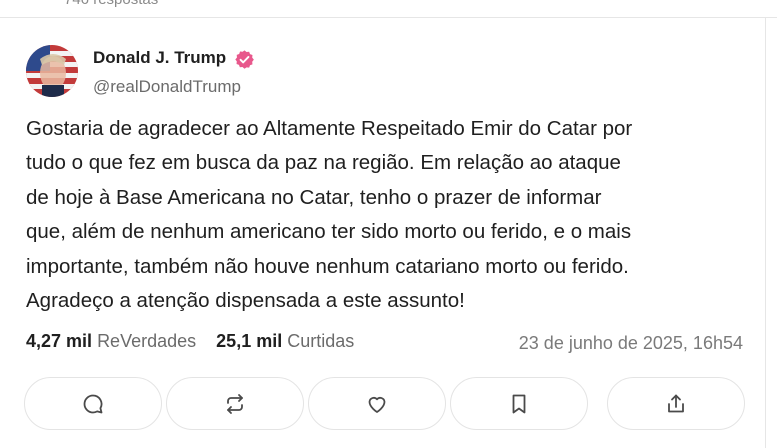 The height and width of the screenshot is (448, 777). I want to click on share-button, so click(676, 403).